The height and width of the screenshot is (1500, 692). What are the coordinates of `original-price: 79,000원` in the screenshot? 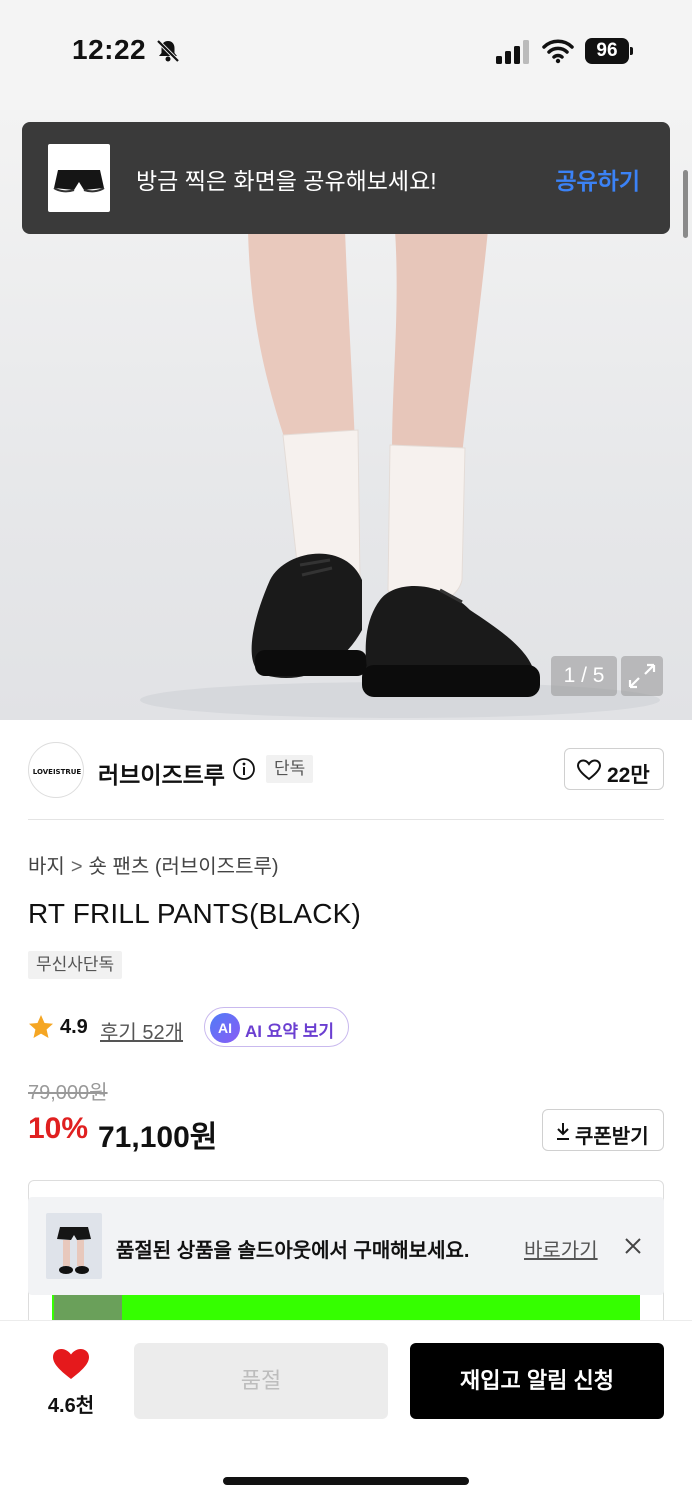 It's located at (68, 1093).